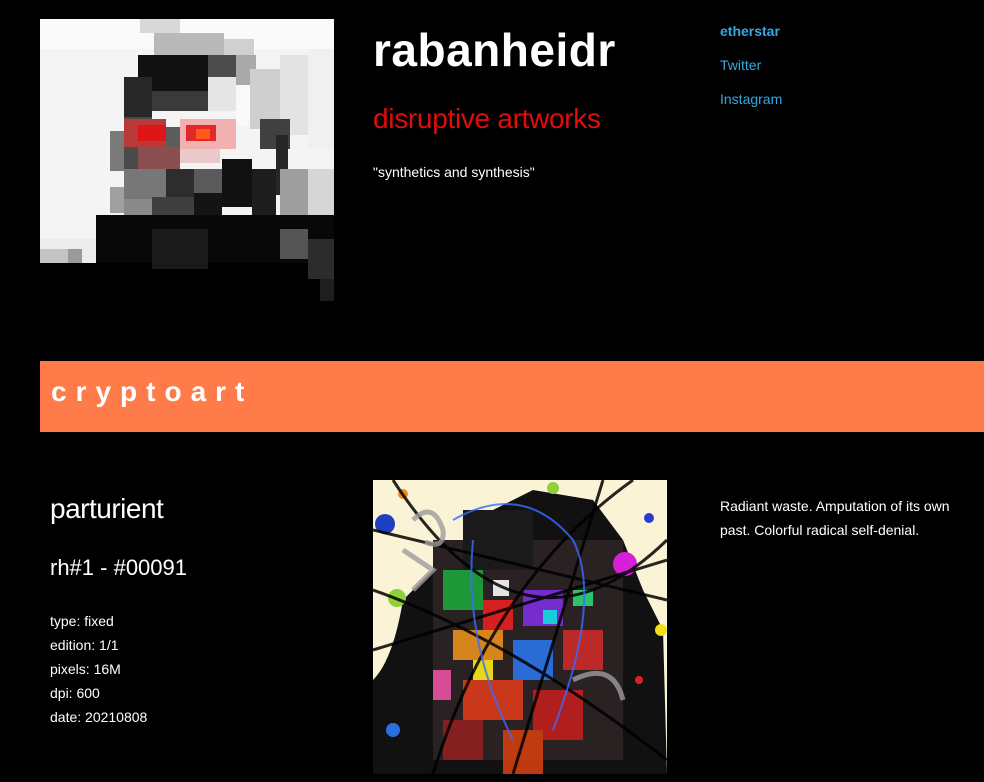 The width and height of the screenshot is (984, 782). I want to click on site-tagline: "synthetics and synthesis", so click(454, 172).